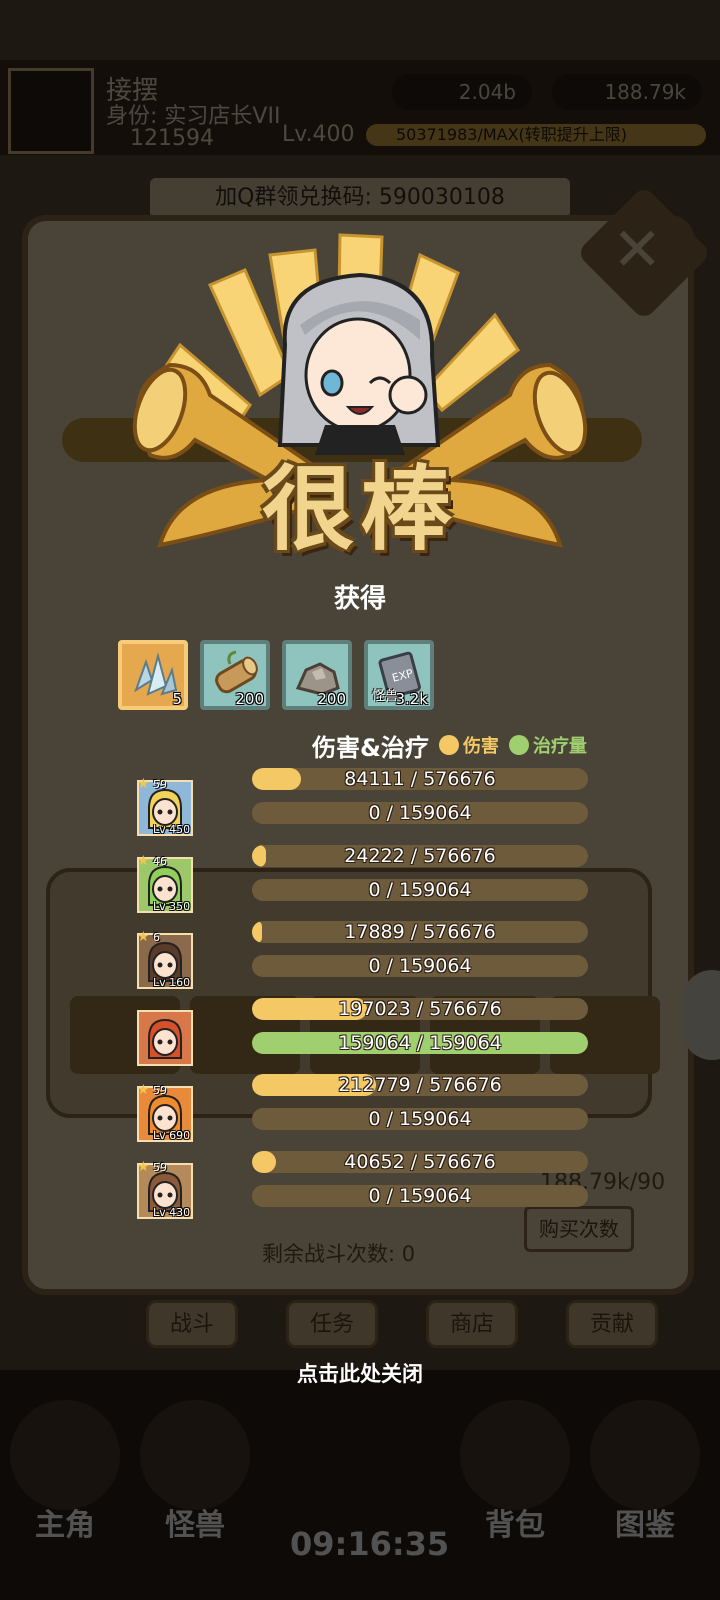 This screenshot has height=1600, width=720. What do you see at coordinates (317, 675) in the screenshot?
I see `reward-item-stone: 200` at bounding box center [317, 675].